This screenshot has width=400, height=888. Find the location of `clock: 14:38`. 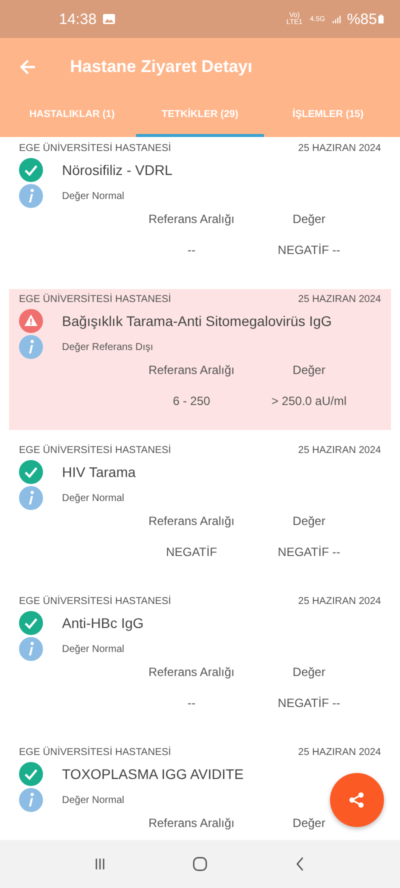

clock: 14:38 is located at coordinates (78, 19).